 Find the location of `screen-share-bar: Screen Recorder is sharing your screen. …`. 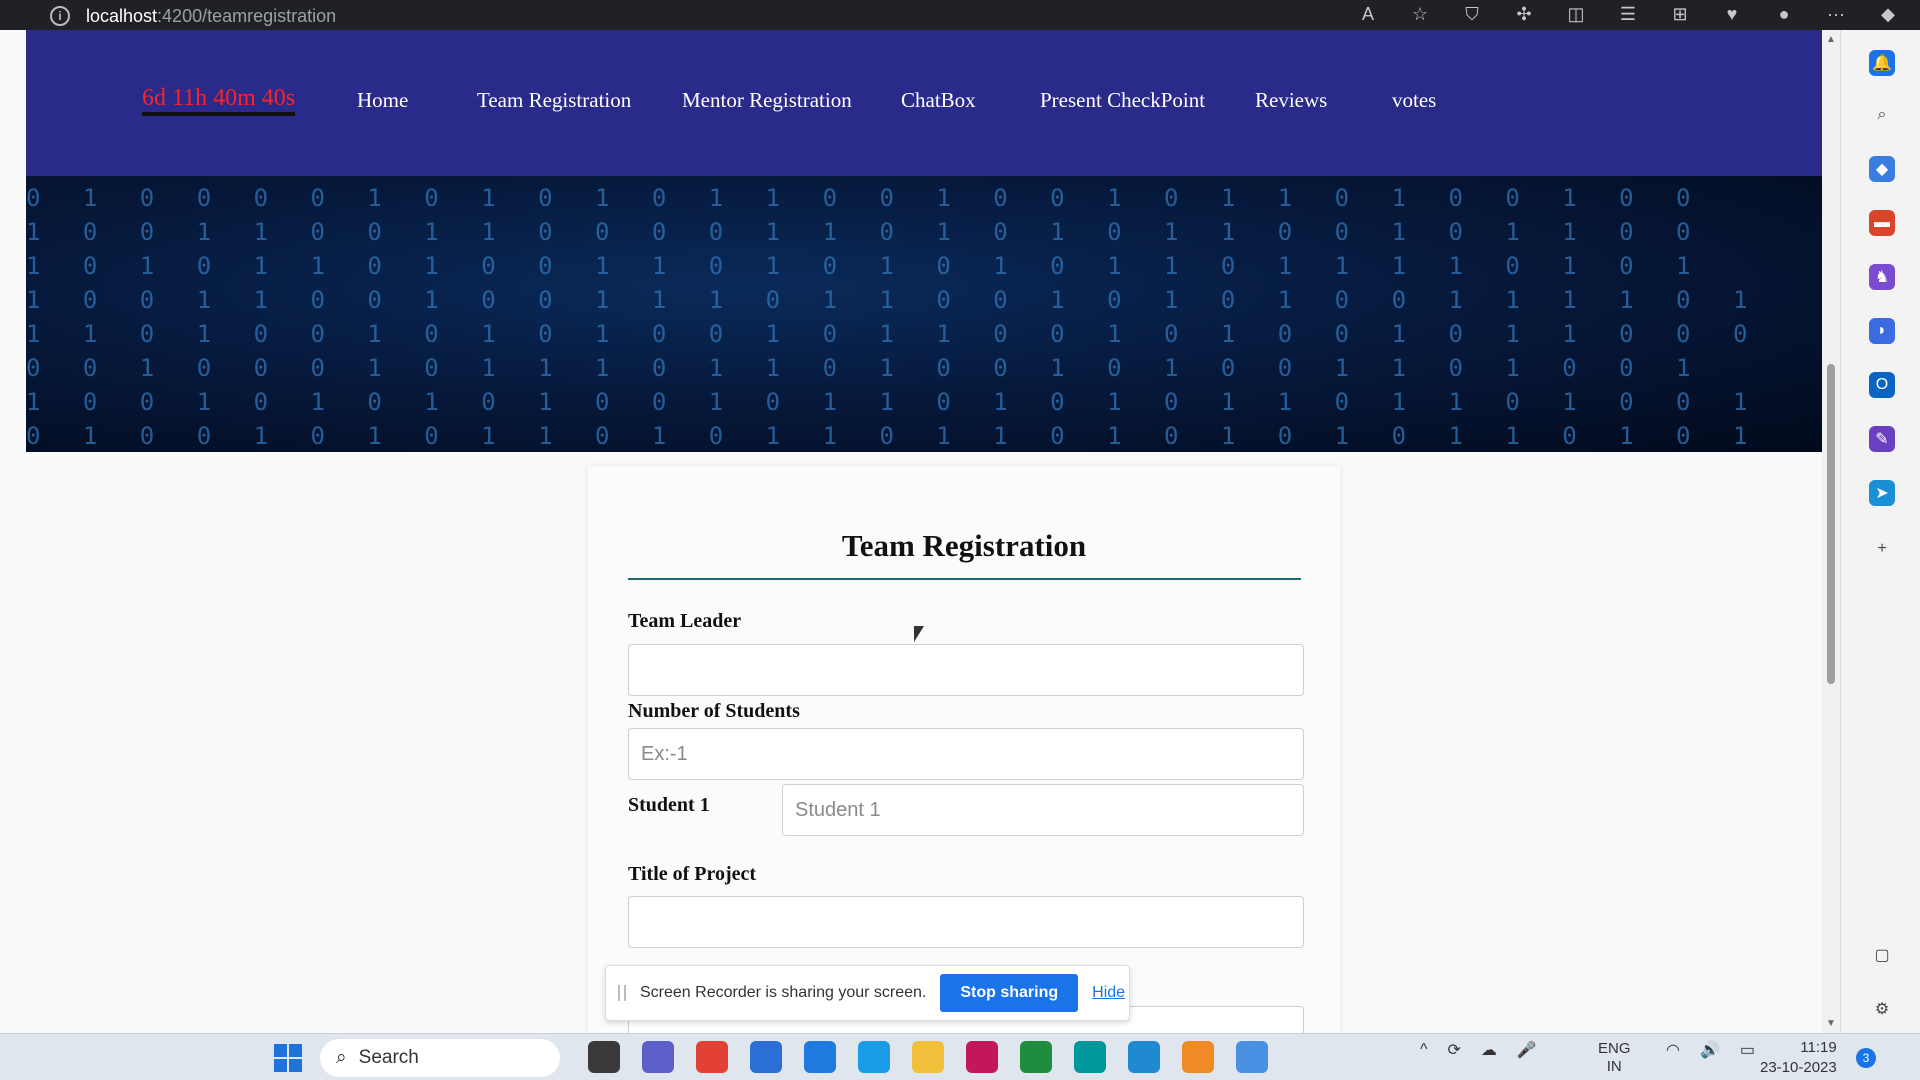

screen-share-bar: Screen Recorder is sharing your screen. … is located at coordinates (867, 993).